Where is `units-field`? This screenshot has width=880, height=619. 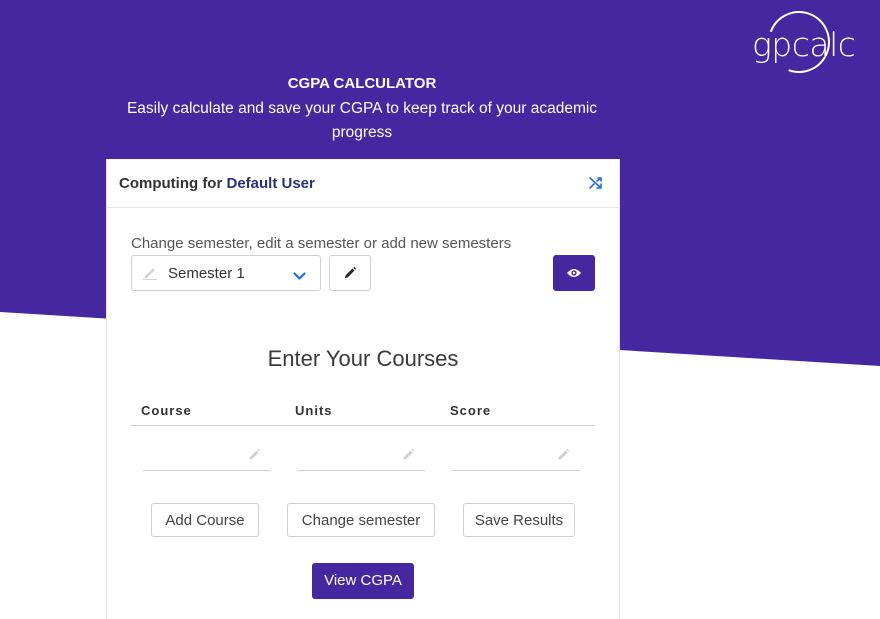 units-field is located at coordinates (349, 455).